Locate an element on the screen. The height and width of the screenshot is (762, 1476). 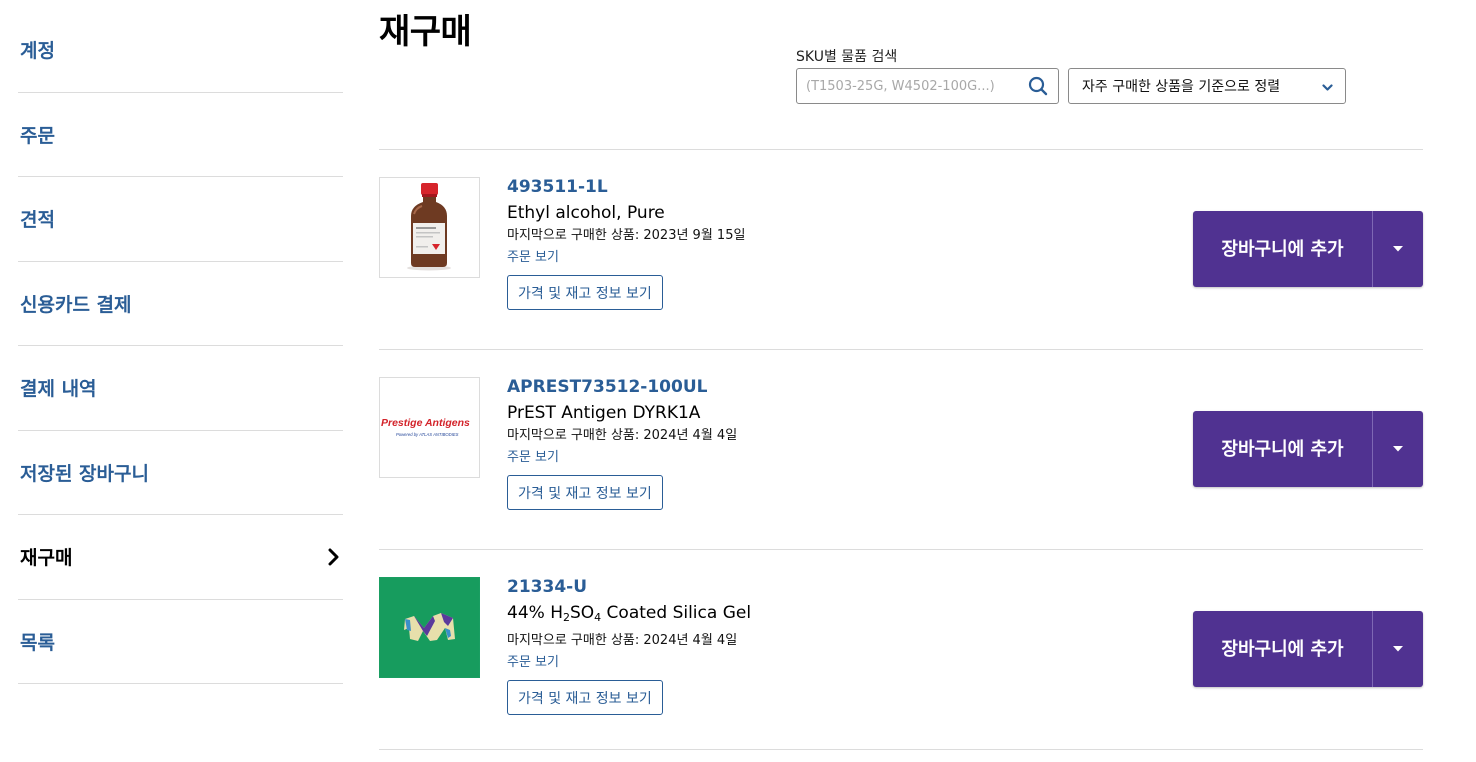
sidebar-item-reorder: 재구매 is located at coordinates (180, 557).